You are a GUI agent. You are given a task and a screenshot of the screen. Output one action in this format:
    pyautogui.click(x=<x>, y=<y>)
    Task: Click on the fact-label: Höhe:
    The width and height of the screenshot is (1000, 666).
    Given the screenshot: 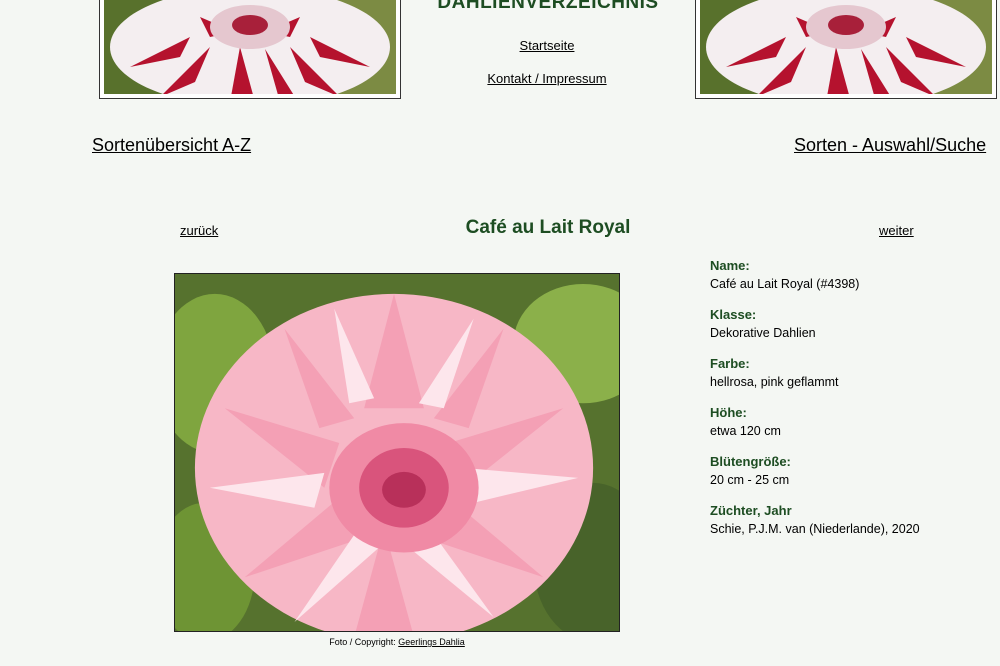 What is the action you would take?
    pyautogui.click(x=728, y=412)
    